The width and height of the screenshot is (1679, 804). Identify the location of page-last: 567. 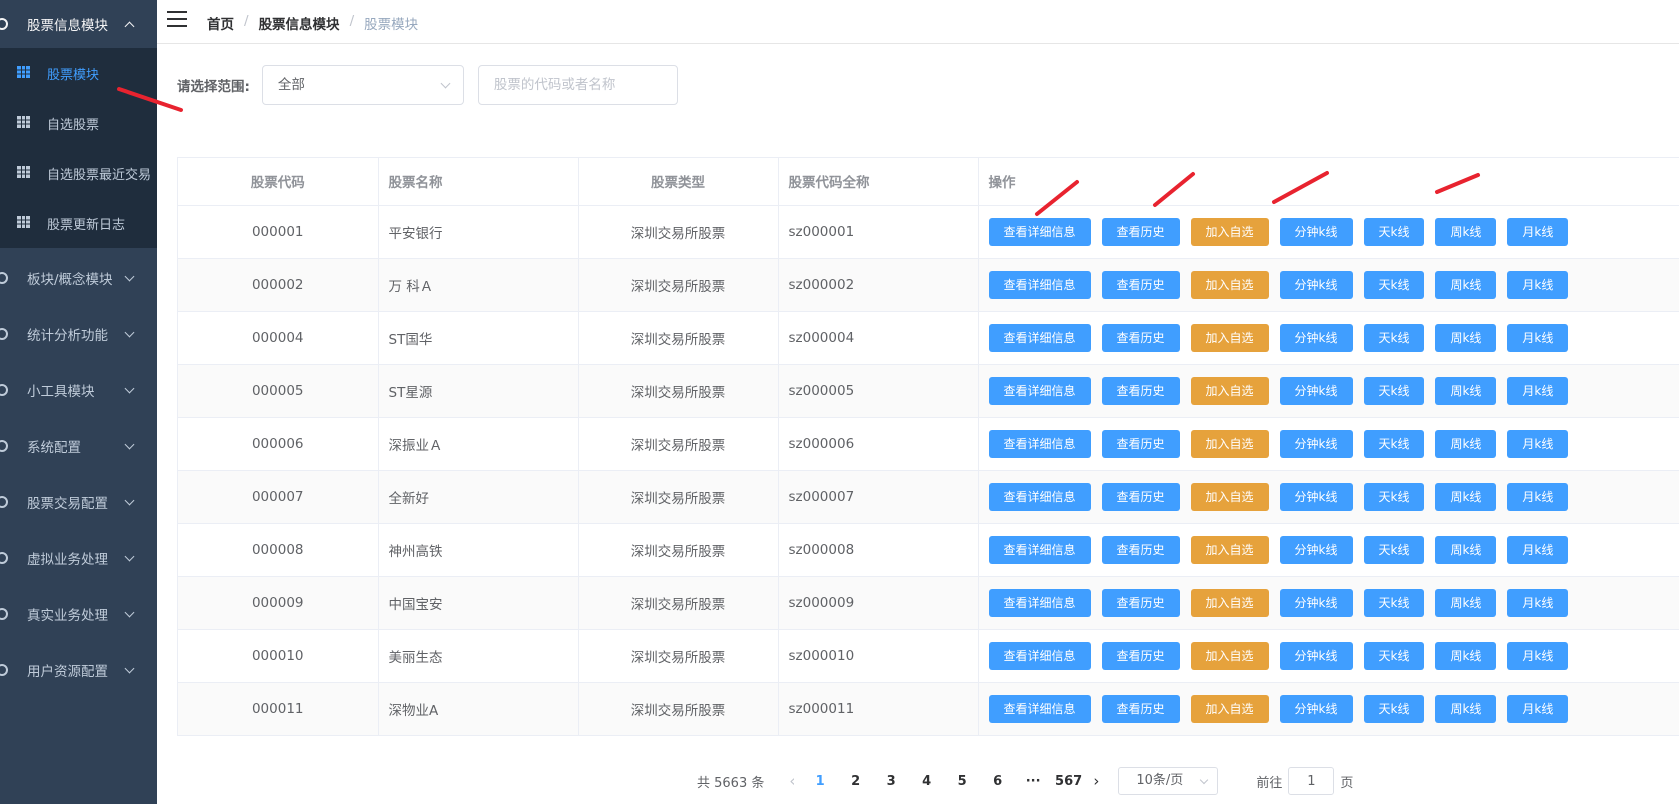
(1069, 781).